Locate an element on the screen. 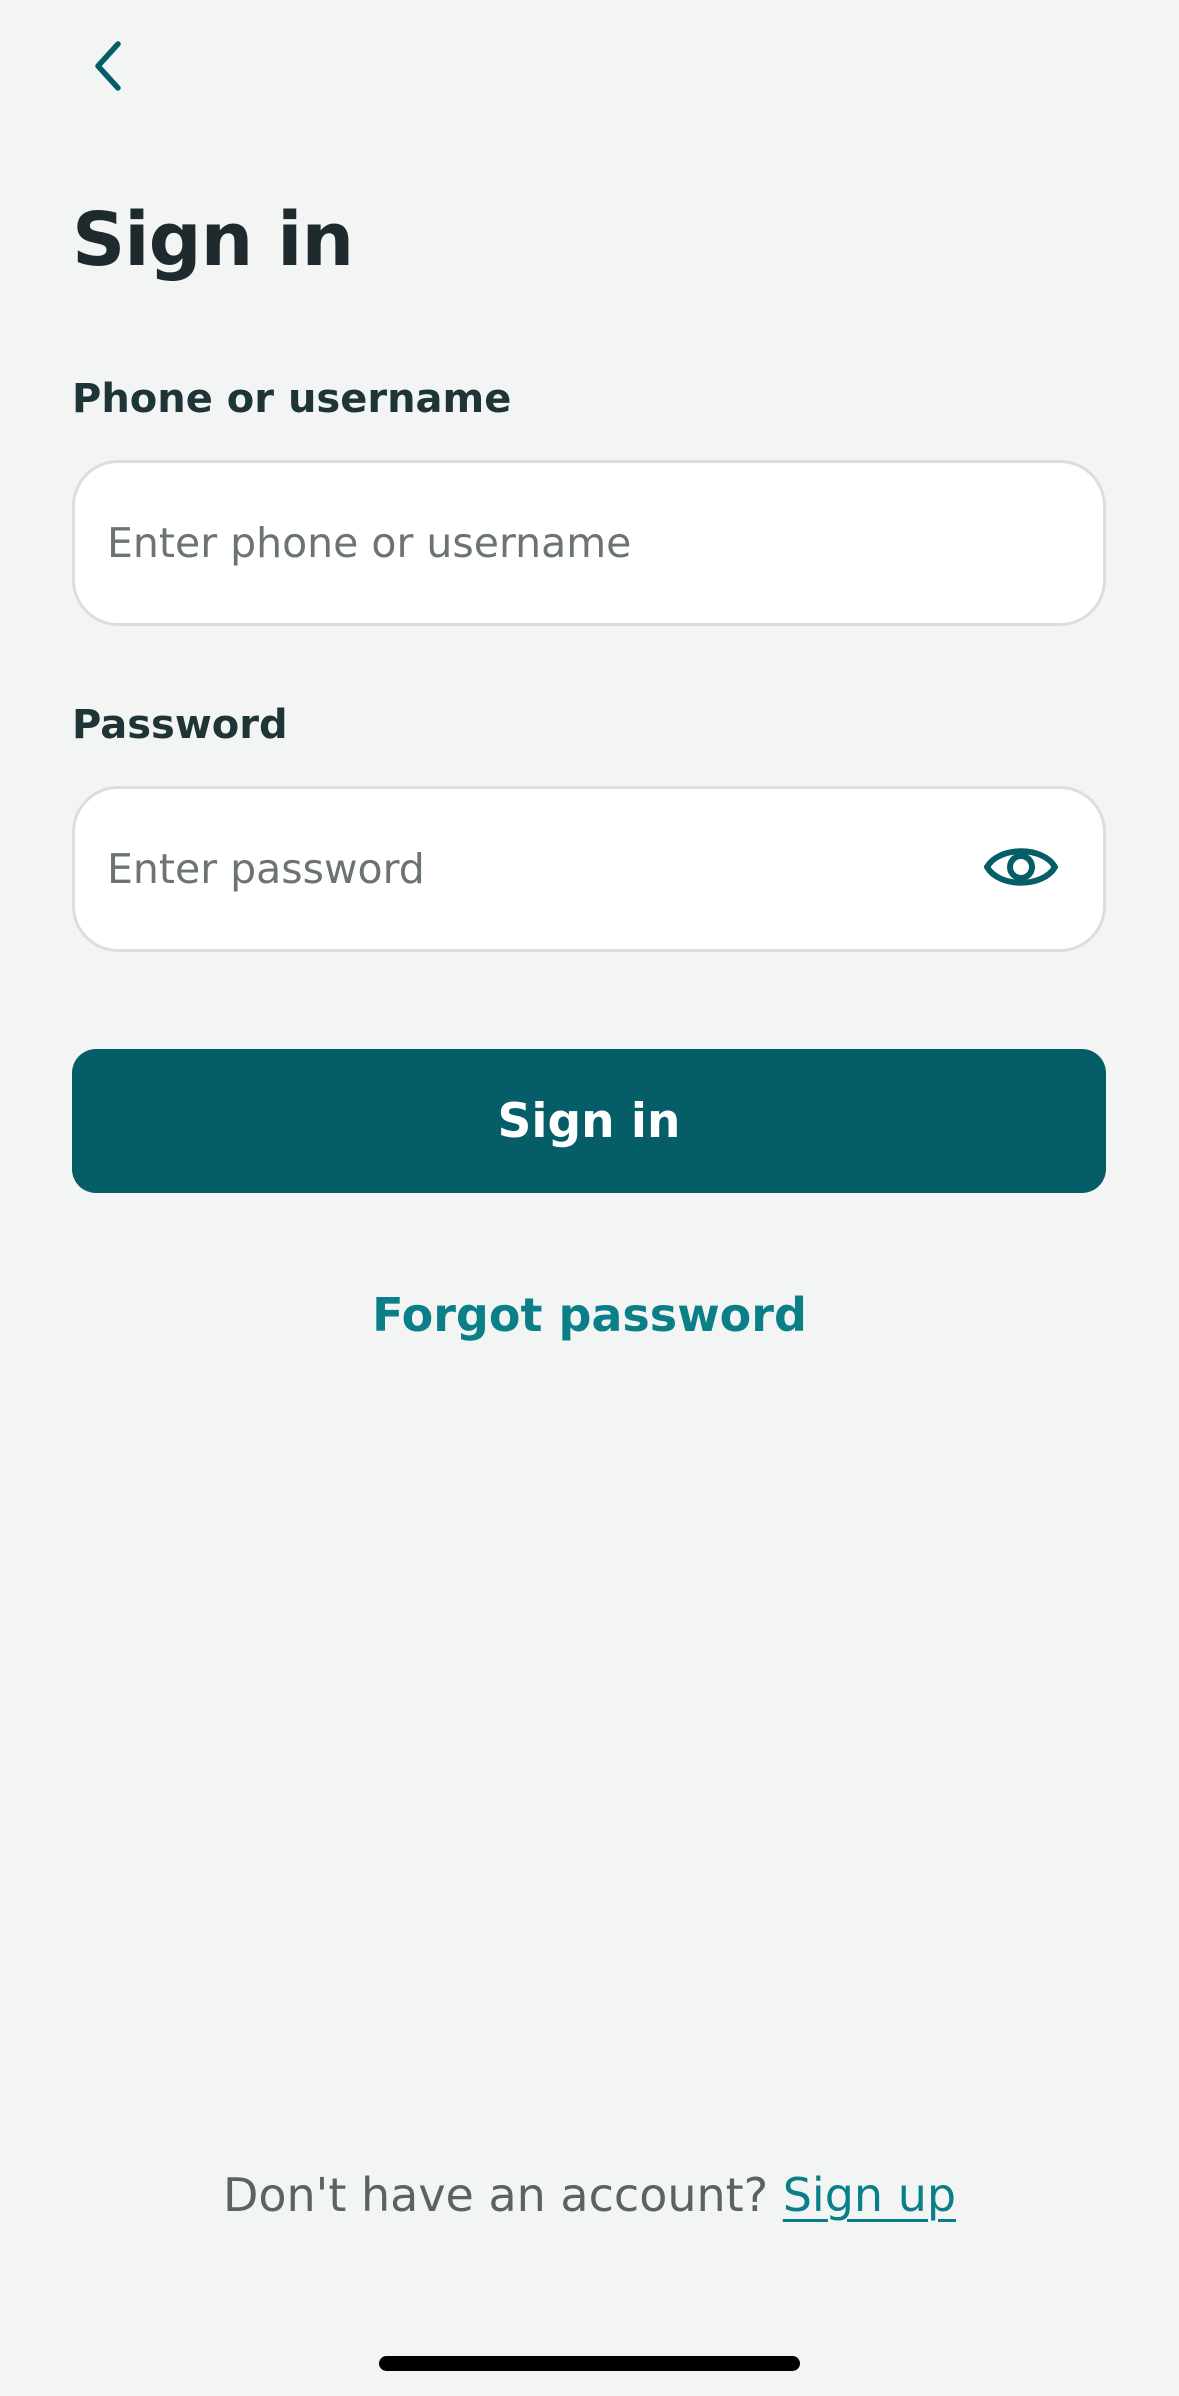 Image resolution: width=1179 pixels, height=2396 pixels. signup-prompt-text: Don't have an account? is located at coordinates (502, 2195).